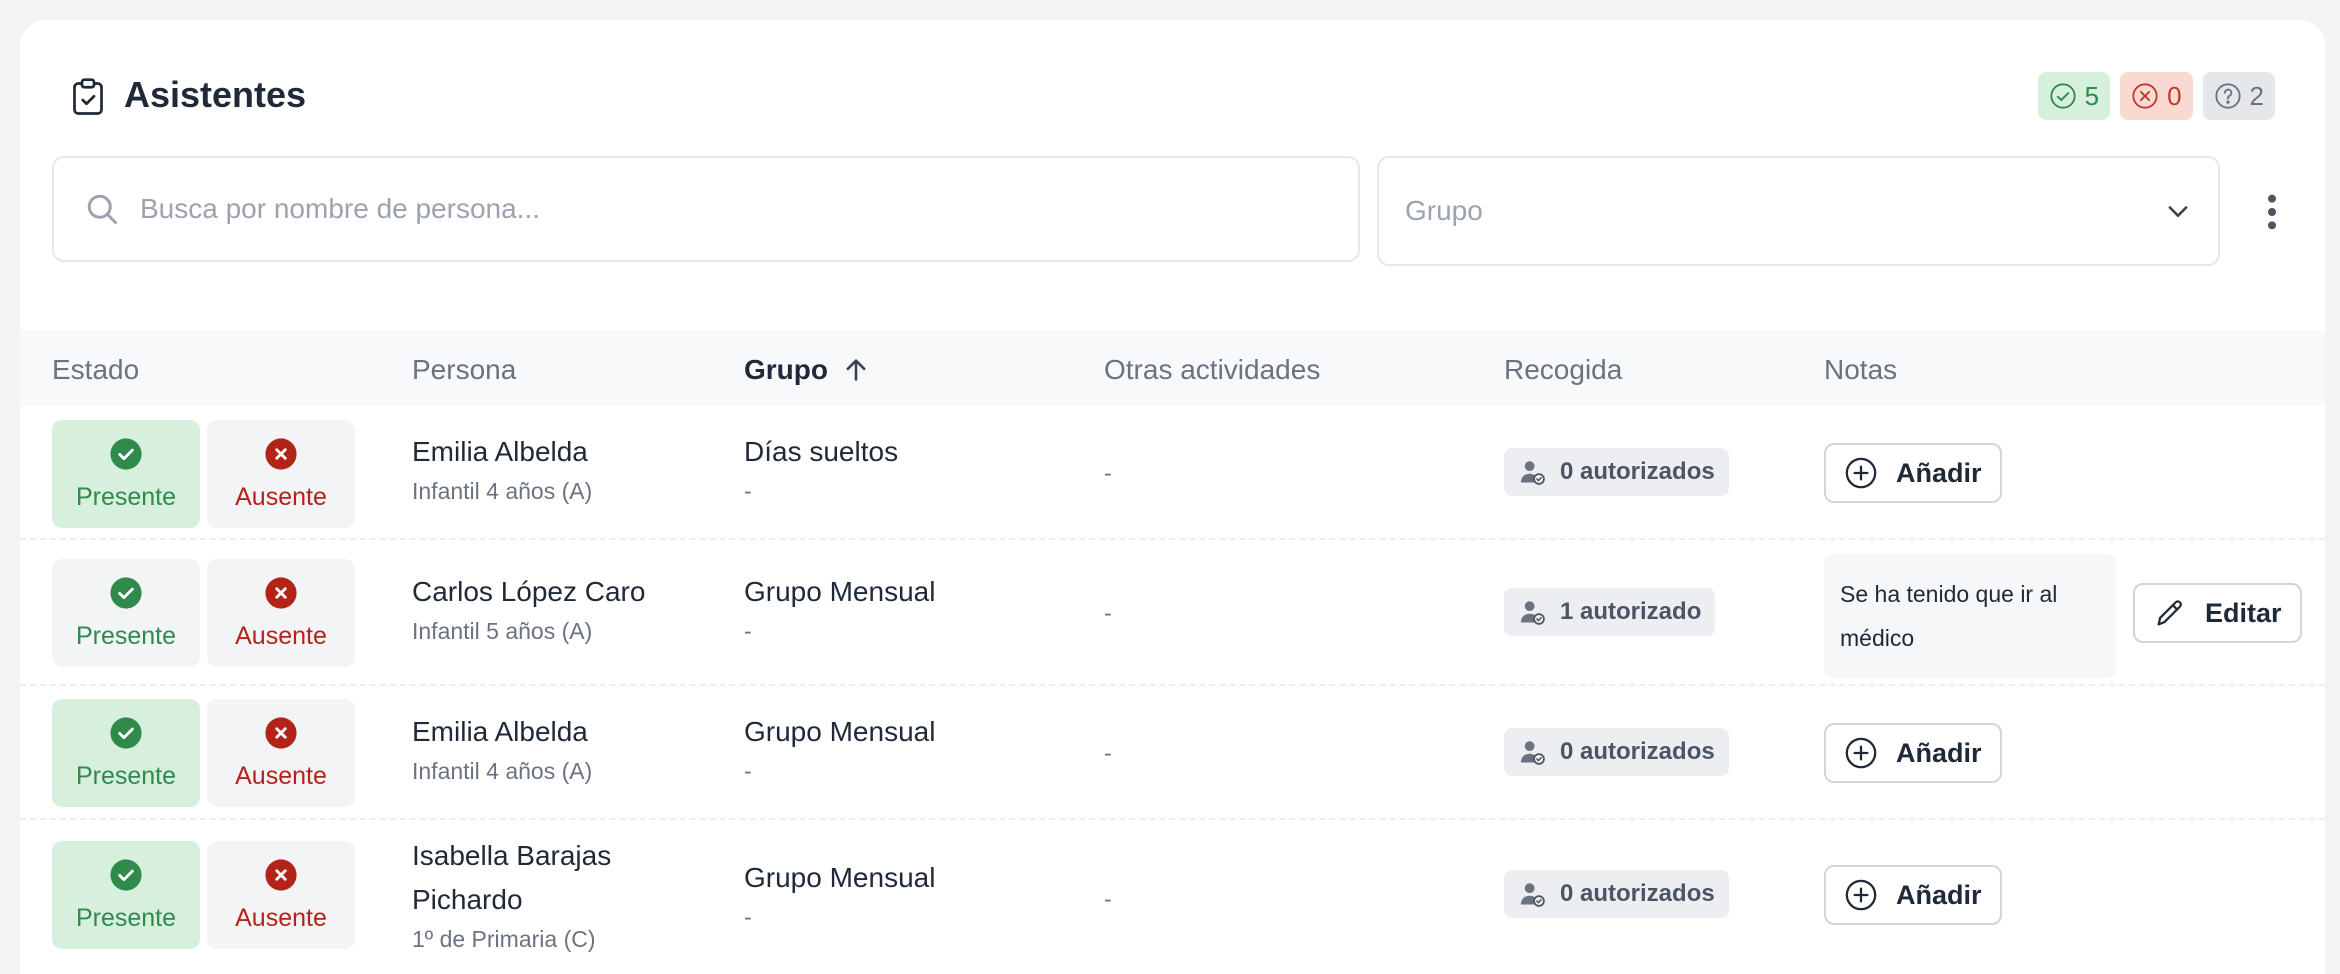 The height and width of the screenshot is (974, 2340). What do you see at coordinates (690, 209) in the screenshot?
I see `search-input` at bounding box center [690, 209].